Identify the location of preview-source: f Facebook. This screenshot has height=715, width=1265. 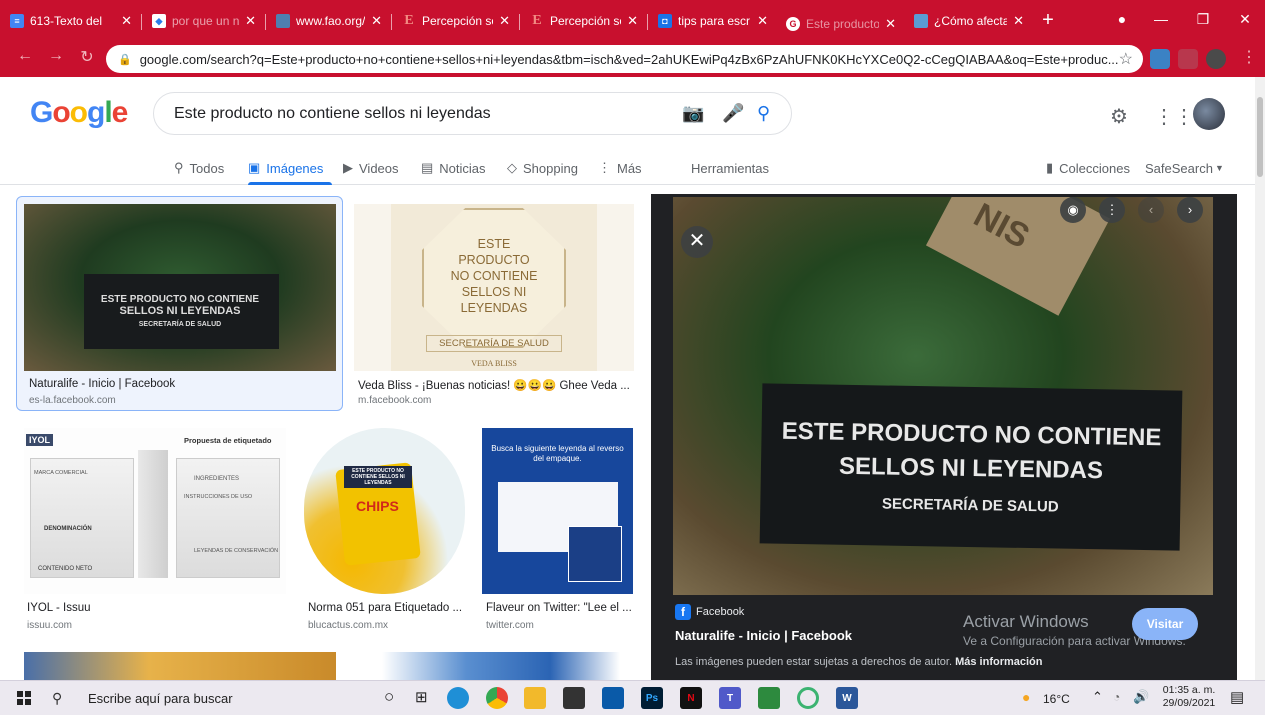
(709, 612).